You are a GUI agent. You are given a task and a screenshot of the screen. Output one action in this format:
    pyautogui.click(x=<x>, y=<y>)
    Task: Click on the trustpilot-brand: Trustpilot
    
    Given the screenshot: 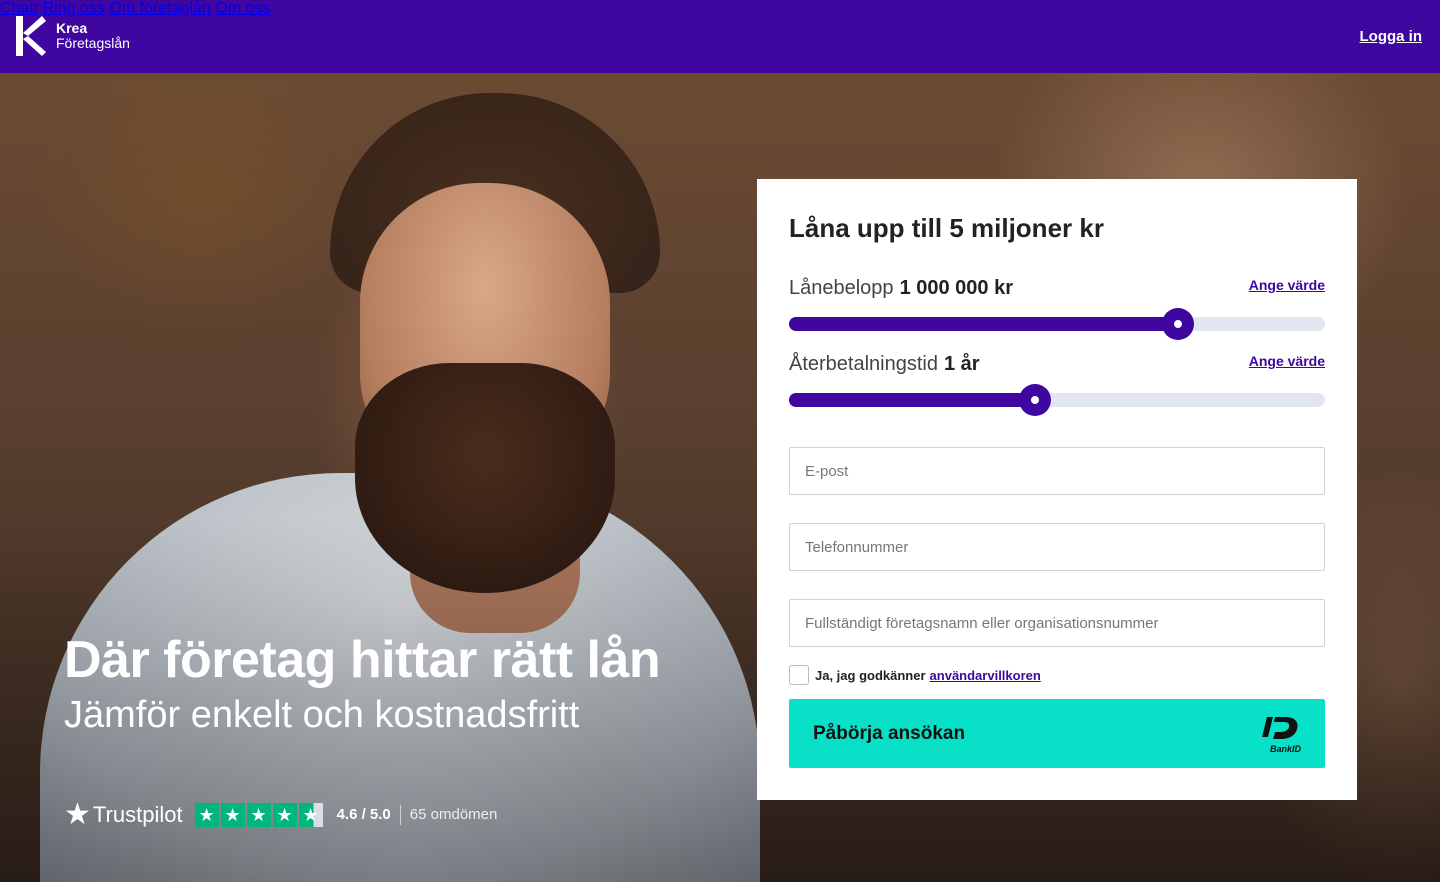 What is the action you would take?
    pyautogui.click(x=137, y=814)
    